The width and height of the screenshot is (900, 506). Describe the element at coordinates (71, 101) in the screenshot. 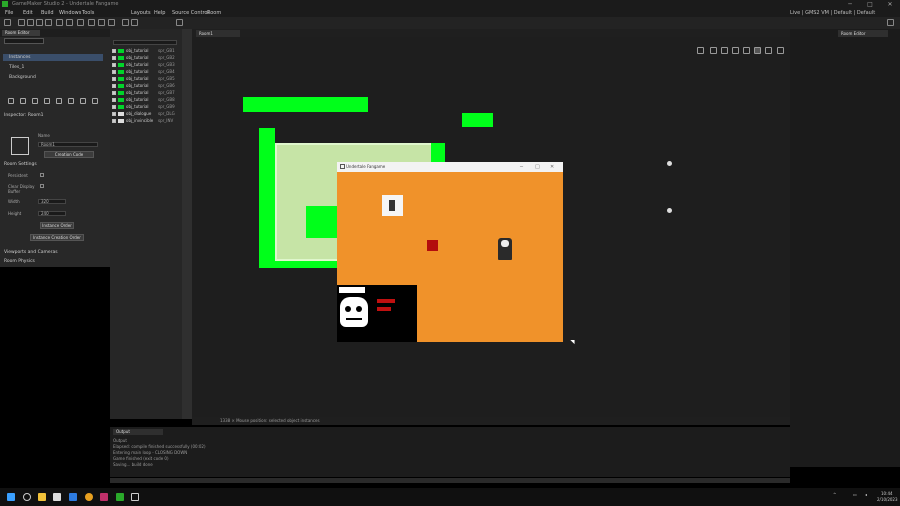

I see `add-effect-icon` at that location.